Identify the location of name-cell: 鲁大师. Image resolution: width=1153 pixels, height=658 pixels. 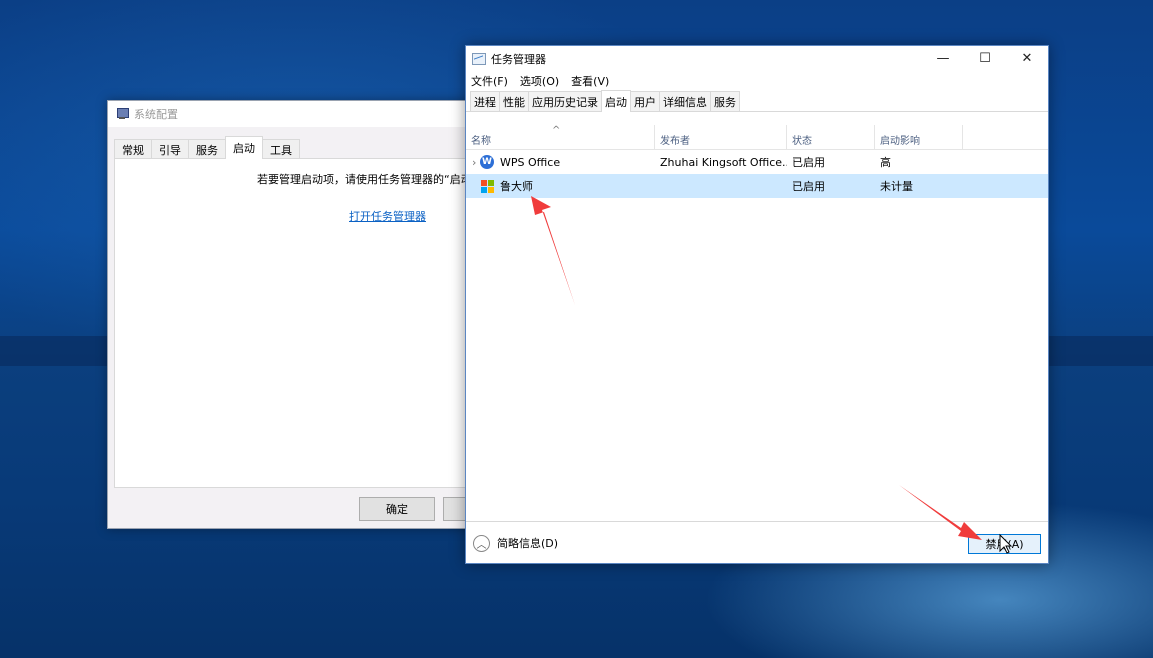
(560, 186).